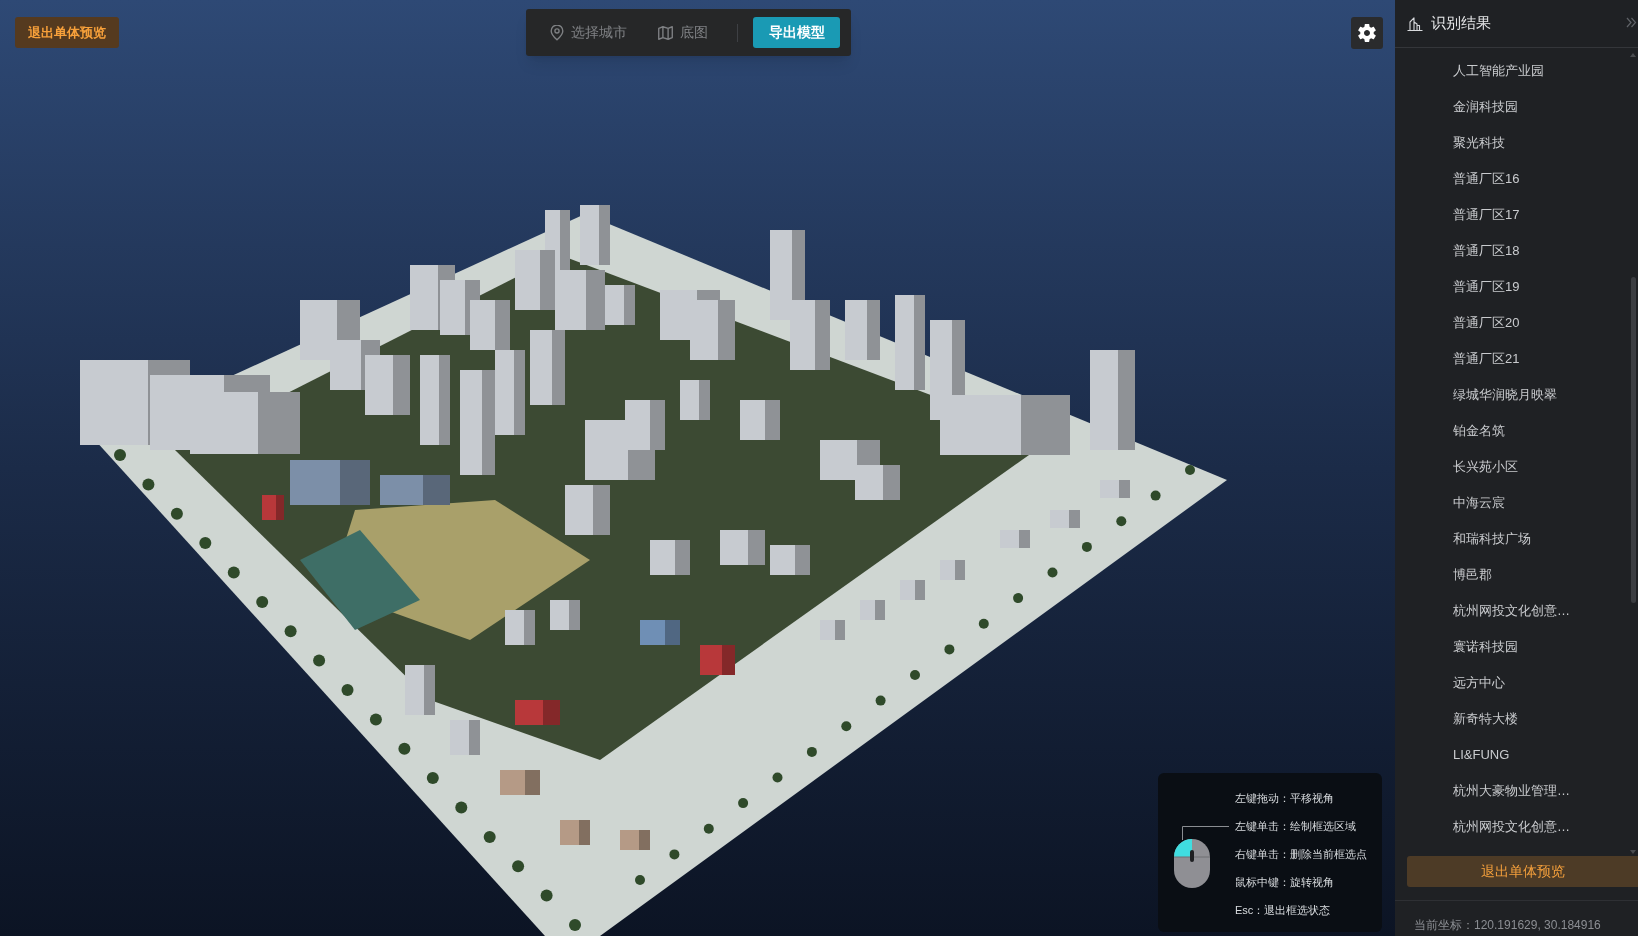  What do you see at coordinates (1516, 683) in the screenshot?
I see `result-list-item: 远方中心` at bounding box center [1516, 683].